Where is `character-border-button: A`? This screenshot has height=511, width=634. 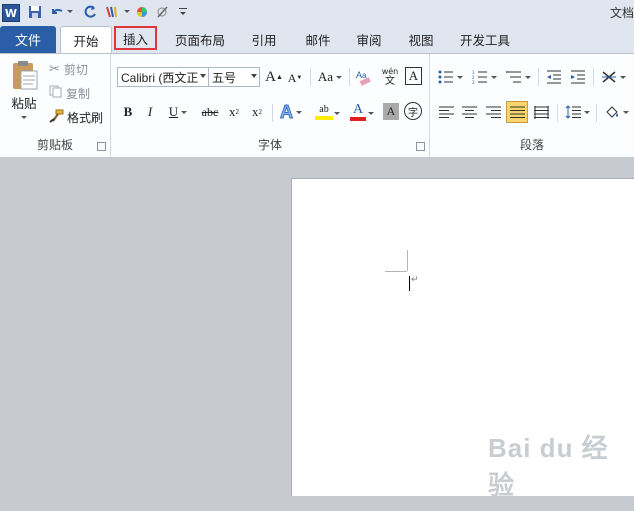
character-border-button: A is located at coordinates (413, 76).